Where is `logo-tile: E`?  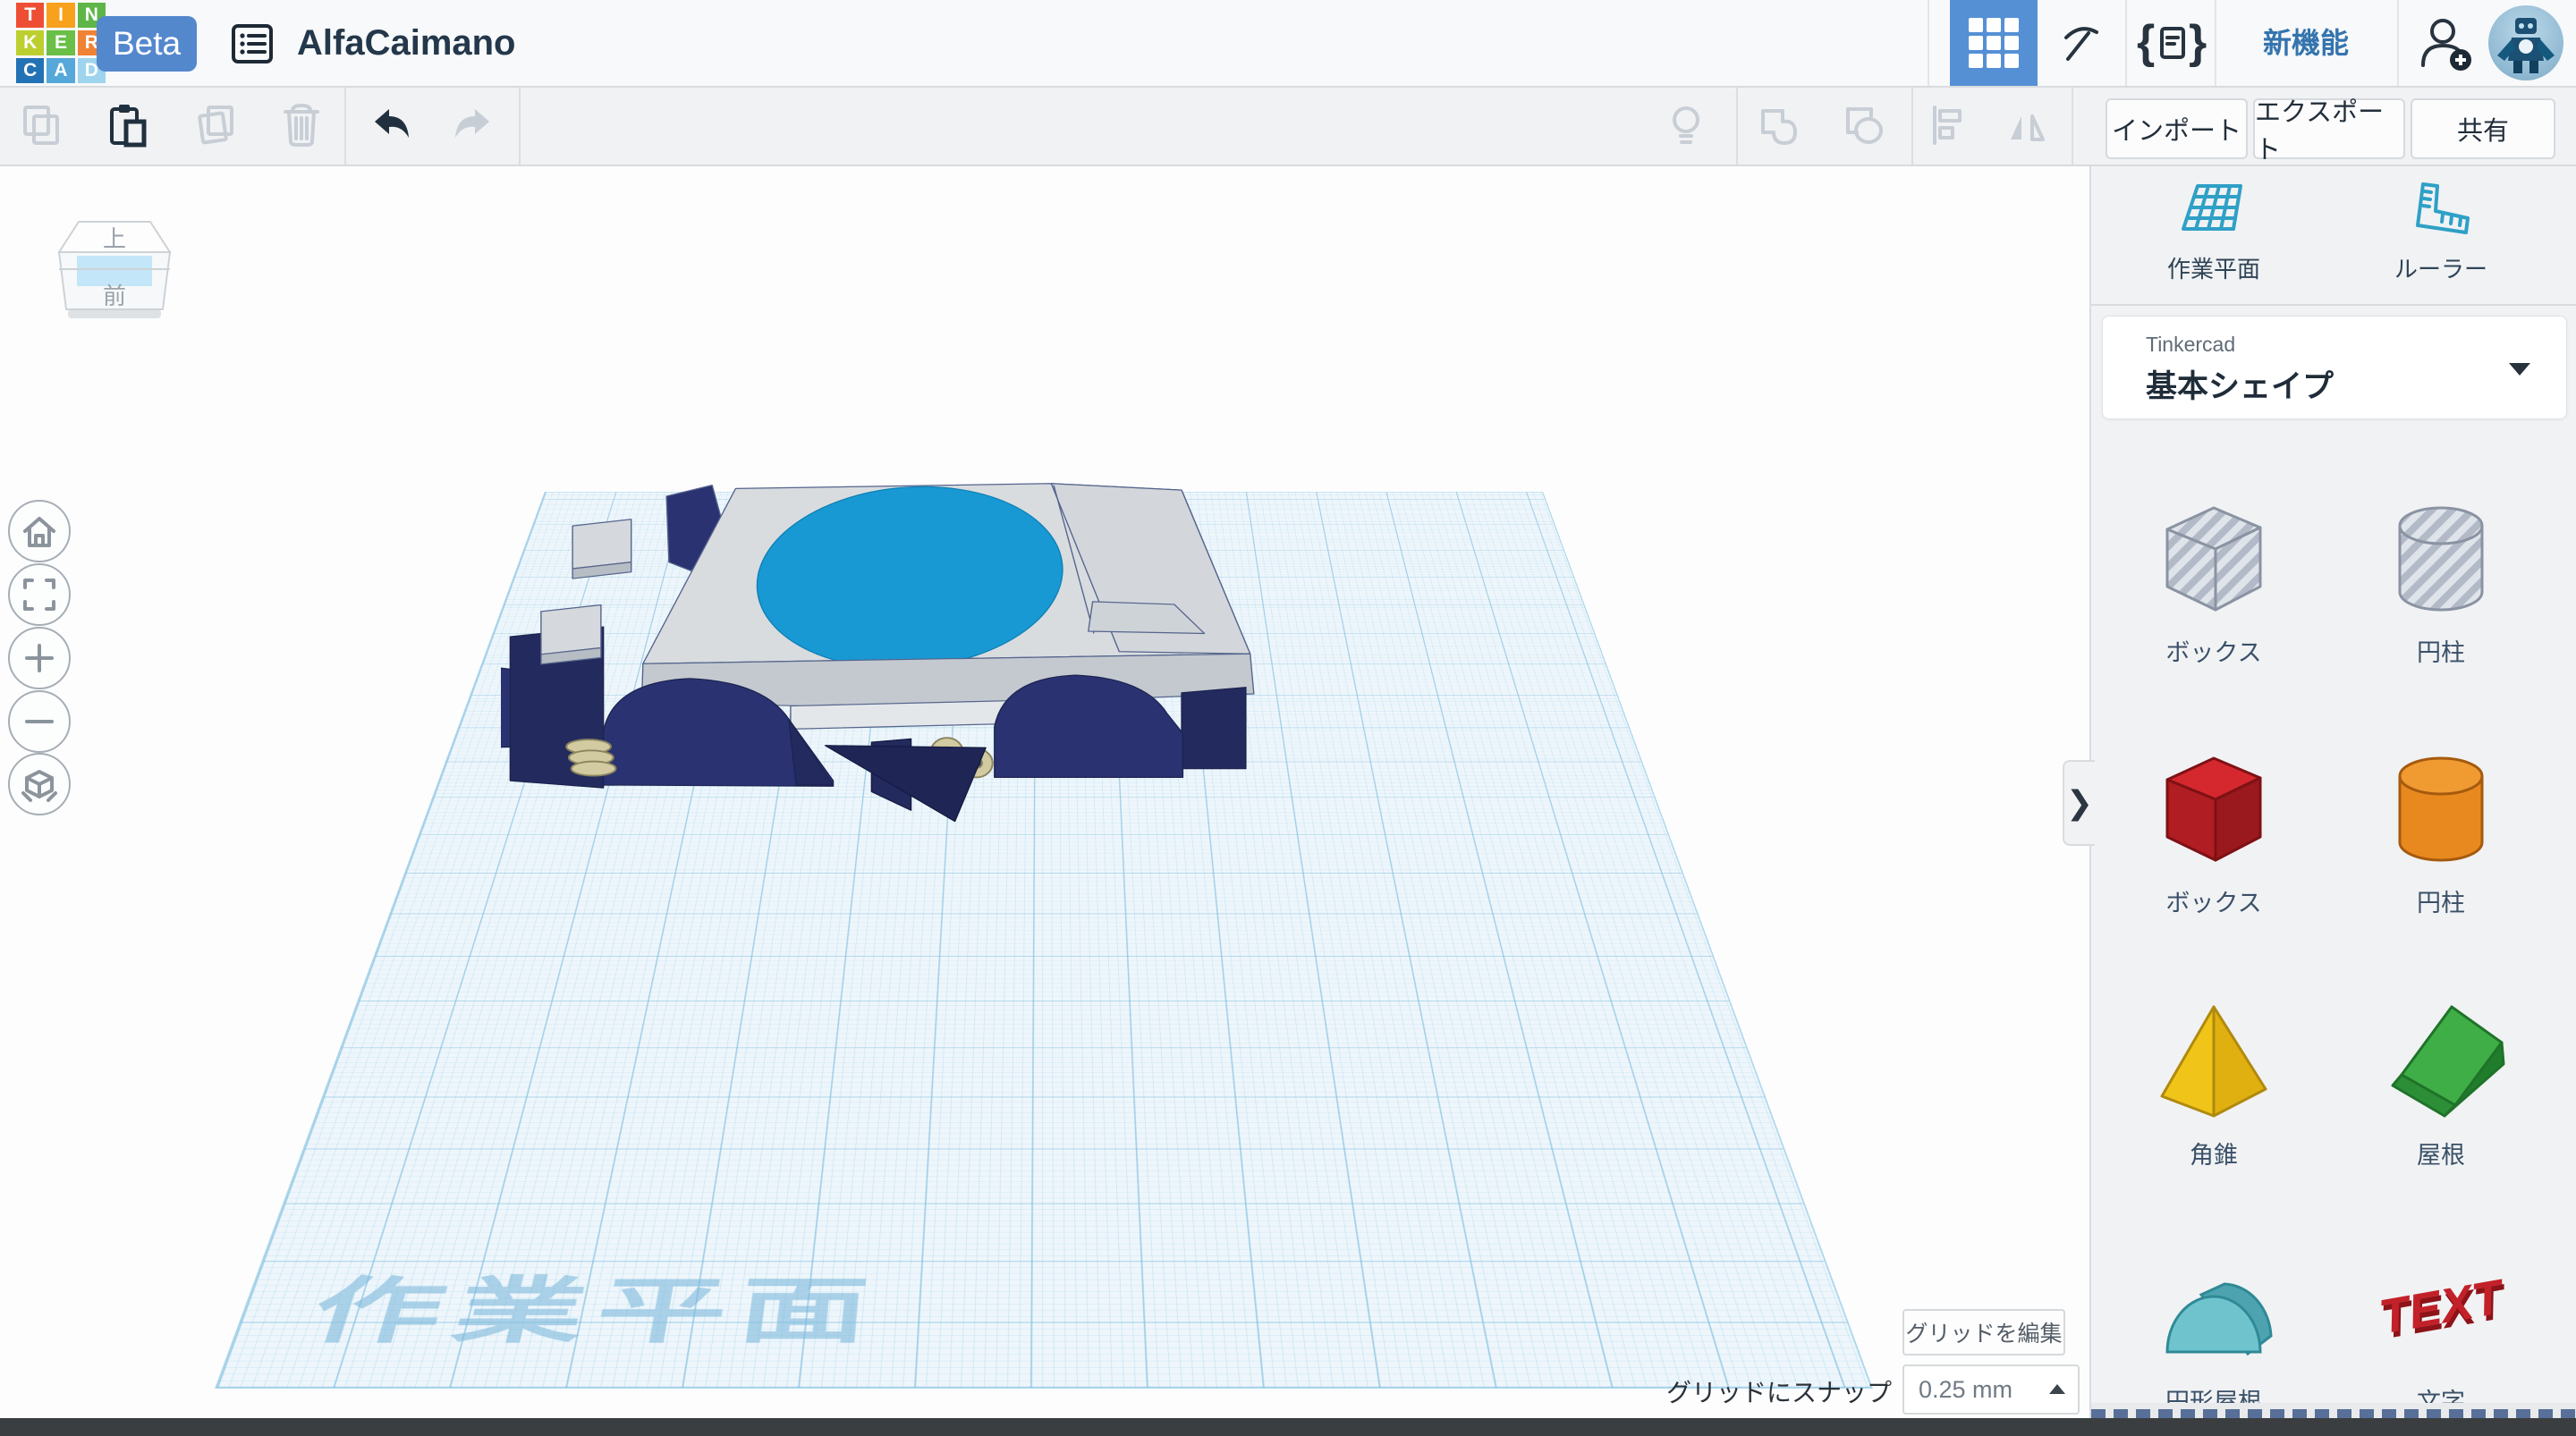
logo-tile: E is located at coordinates (61, 42).